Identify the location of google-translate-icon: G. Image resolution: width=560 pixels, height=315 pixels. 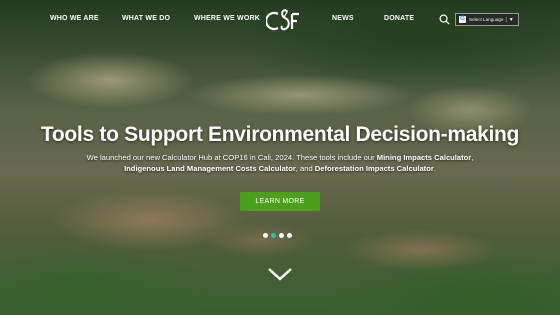
(462, 19).